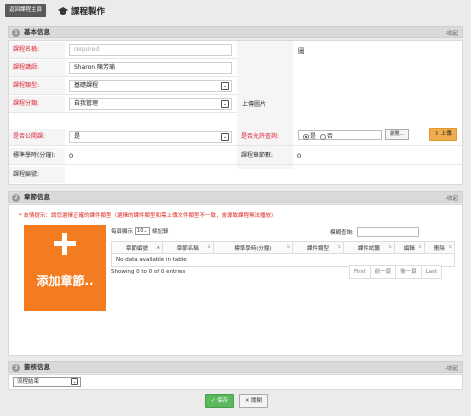 This screenshot has height=416, width=471. I want to click on category-value: 自我管理, so click(86, 103).